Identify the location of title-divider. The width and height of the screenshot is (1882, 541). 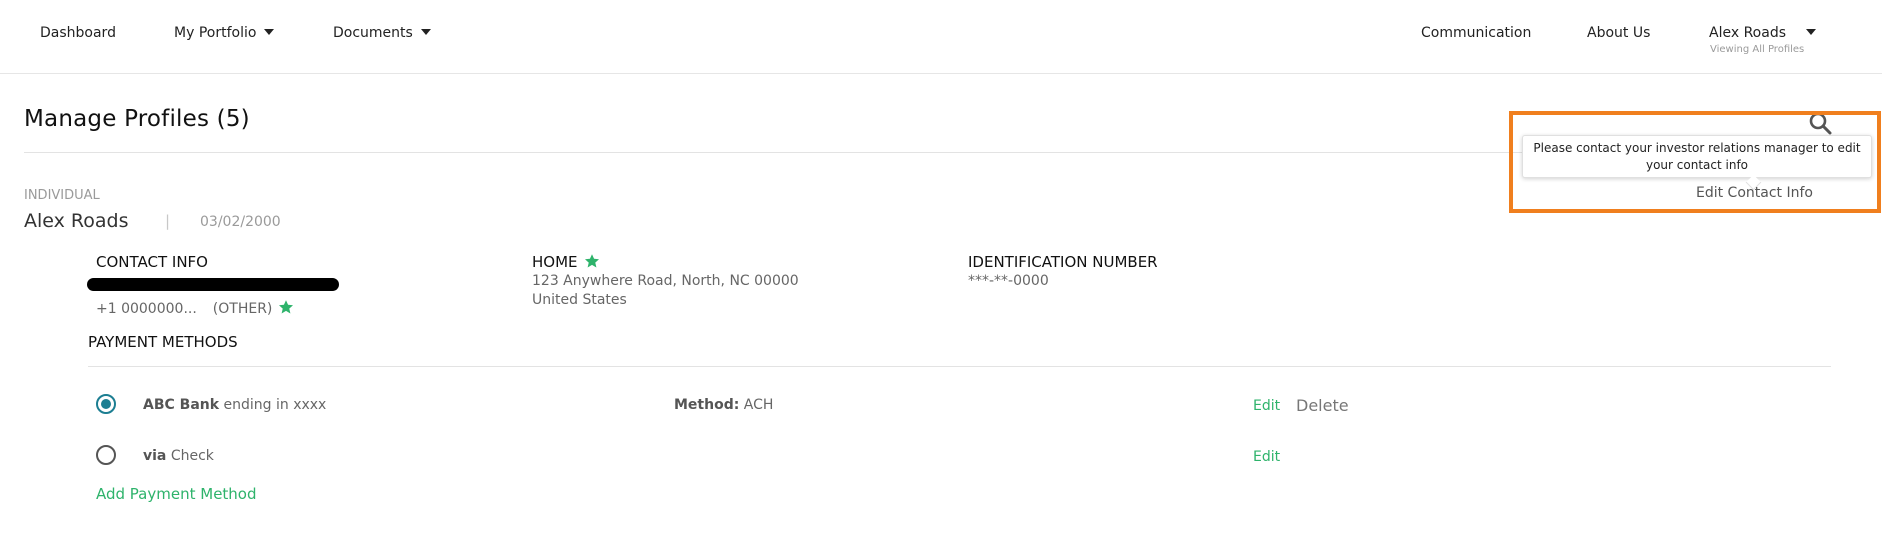
(807, 152).